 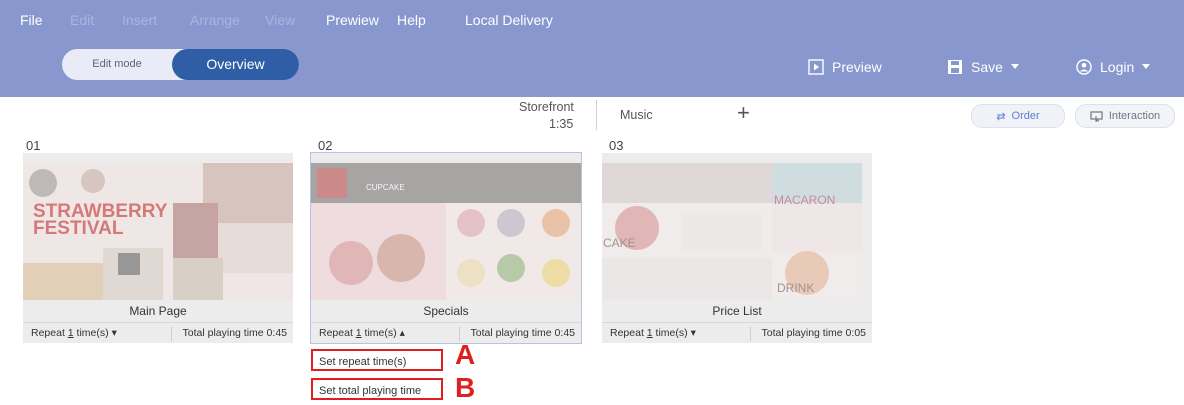 I want to click on set-total-playing-time-option: Set total playing time, so click(x=377, y=389).